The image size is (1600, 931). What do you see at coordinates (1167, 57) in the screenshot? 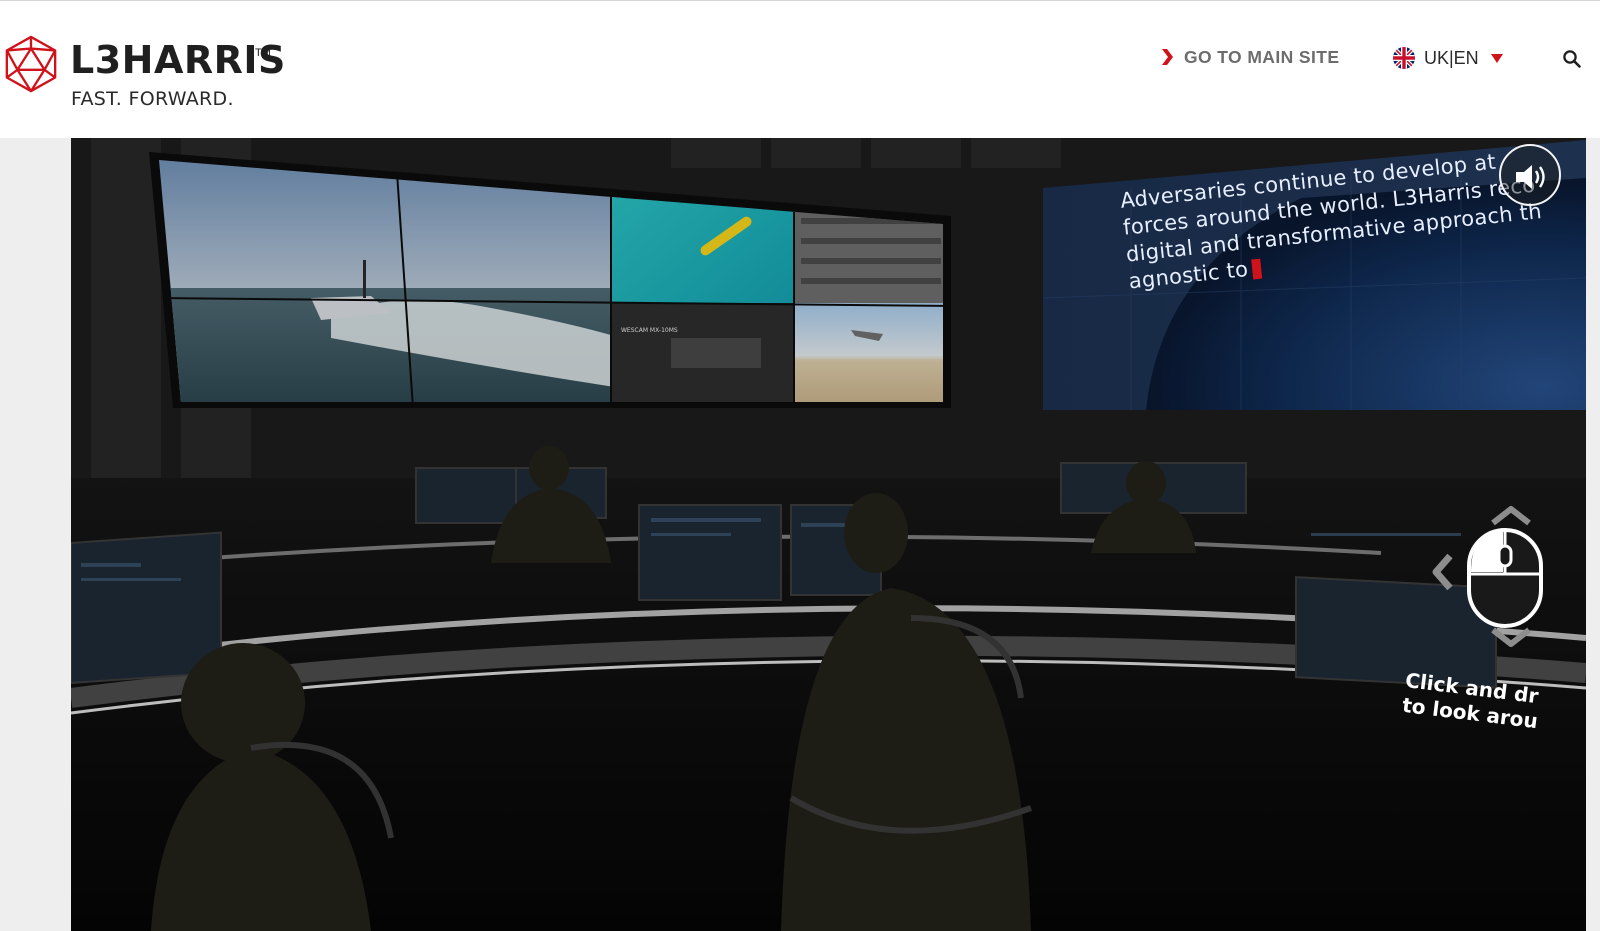
I see `chevron-right-icon` at bounding box center [1167, 57].